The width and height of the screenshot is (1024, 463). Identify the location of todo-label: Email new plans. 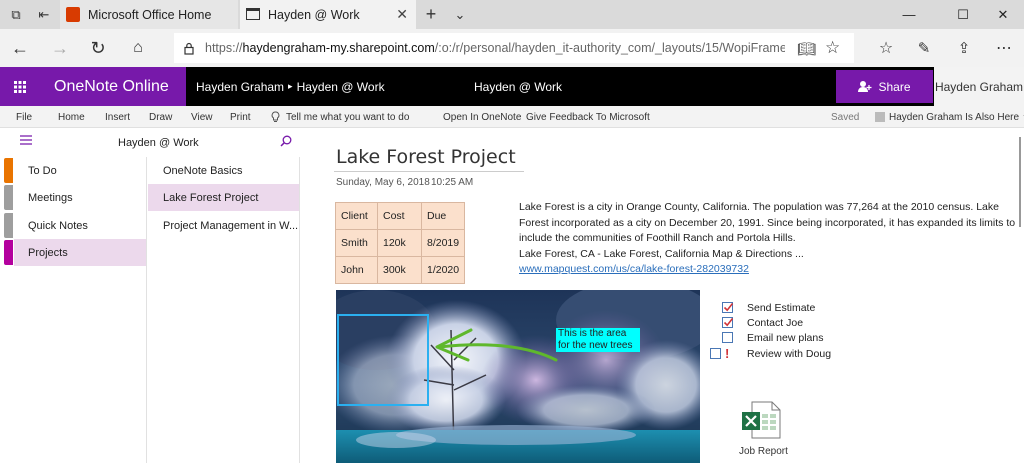
(785, 337).